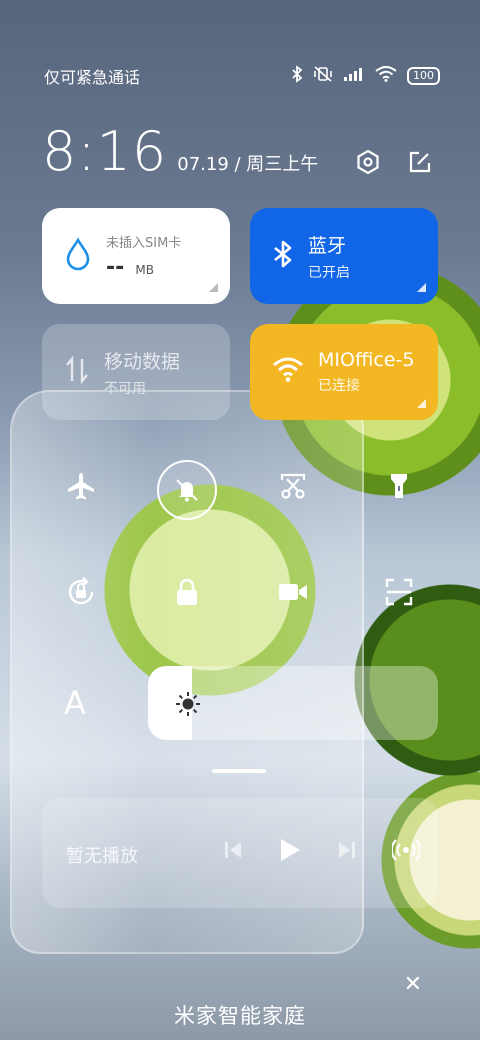 The image size is (480, 1040). I want to click on sun-icon, so click(188, 706).